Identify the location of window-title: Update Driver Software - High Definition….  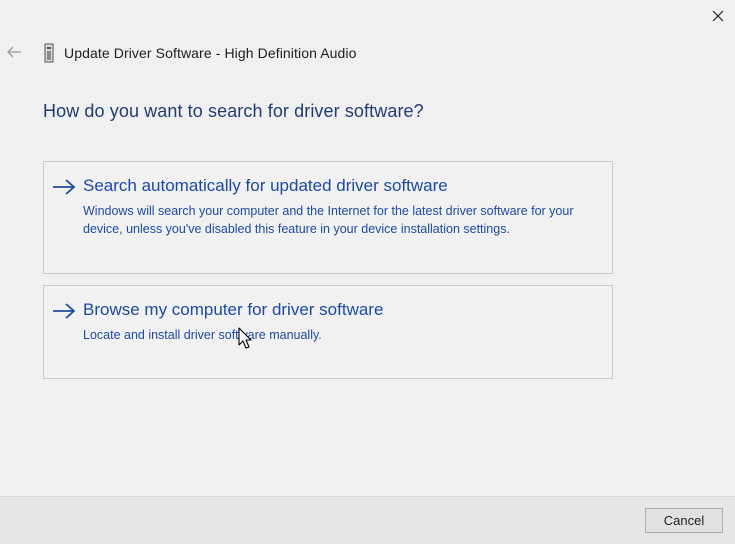
(210, 53).